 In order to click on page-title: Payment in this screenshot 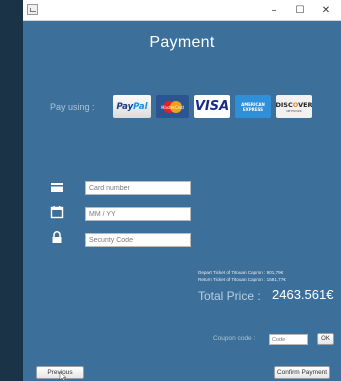, I will do `click(182, 42)`.